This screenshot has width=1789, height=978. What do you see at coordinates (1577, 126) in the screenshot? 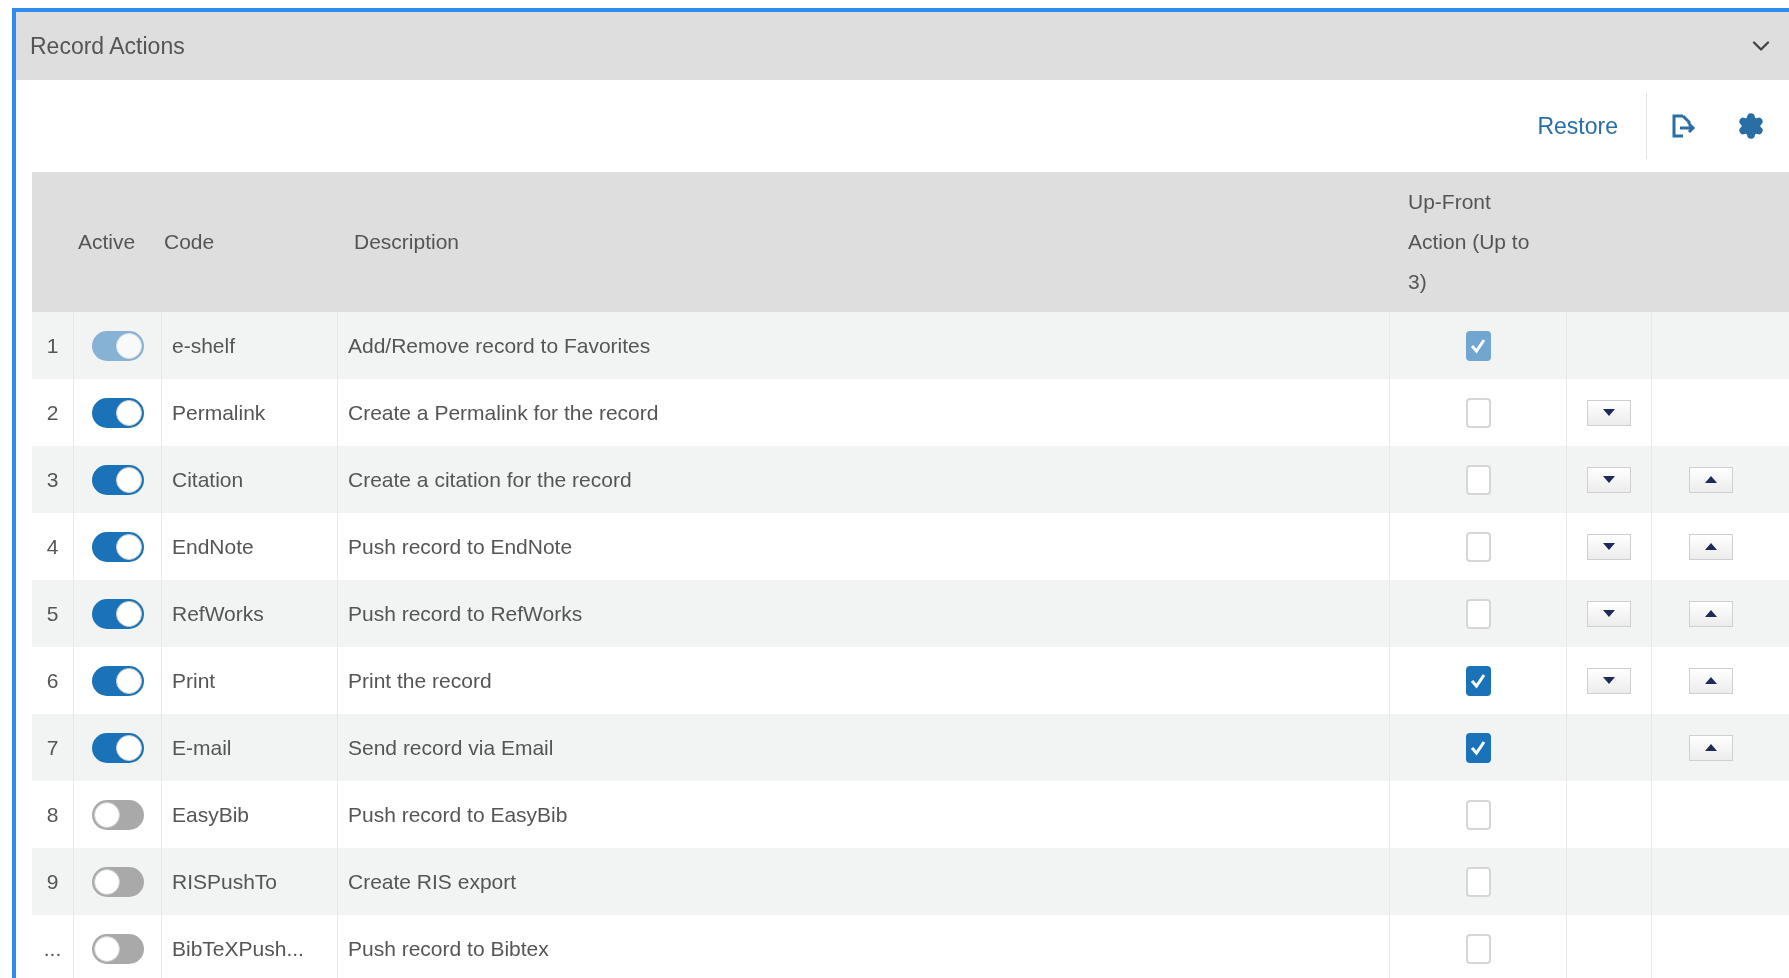
I see `restore-link: Restore` at bounding box center [1577, 126].